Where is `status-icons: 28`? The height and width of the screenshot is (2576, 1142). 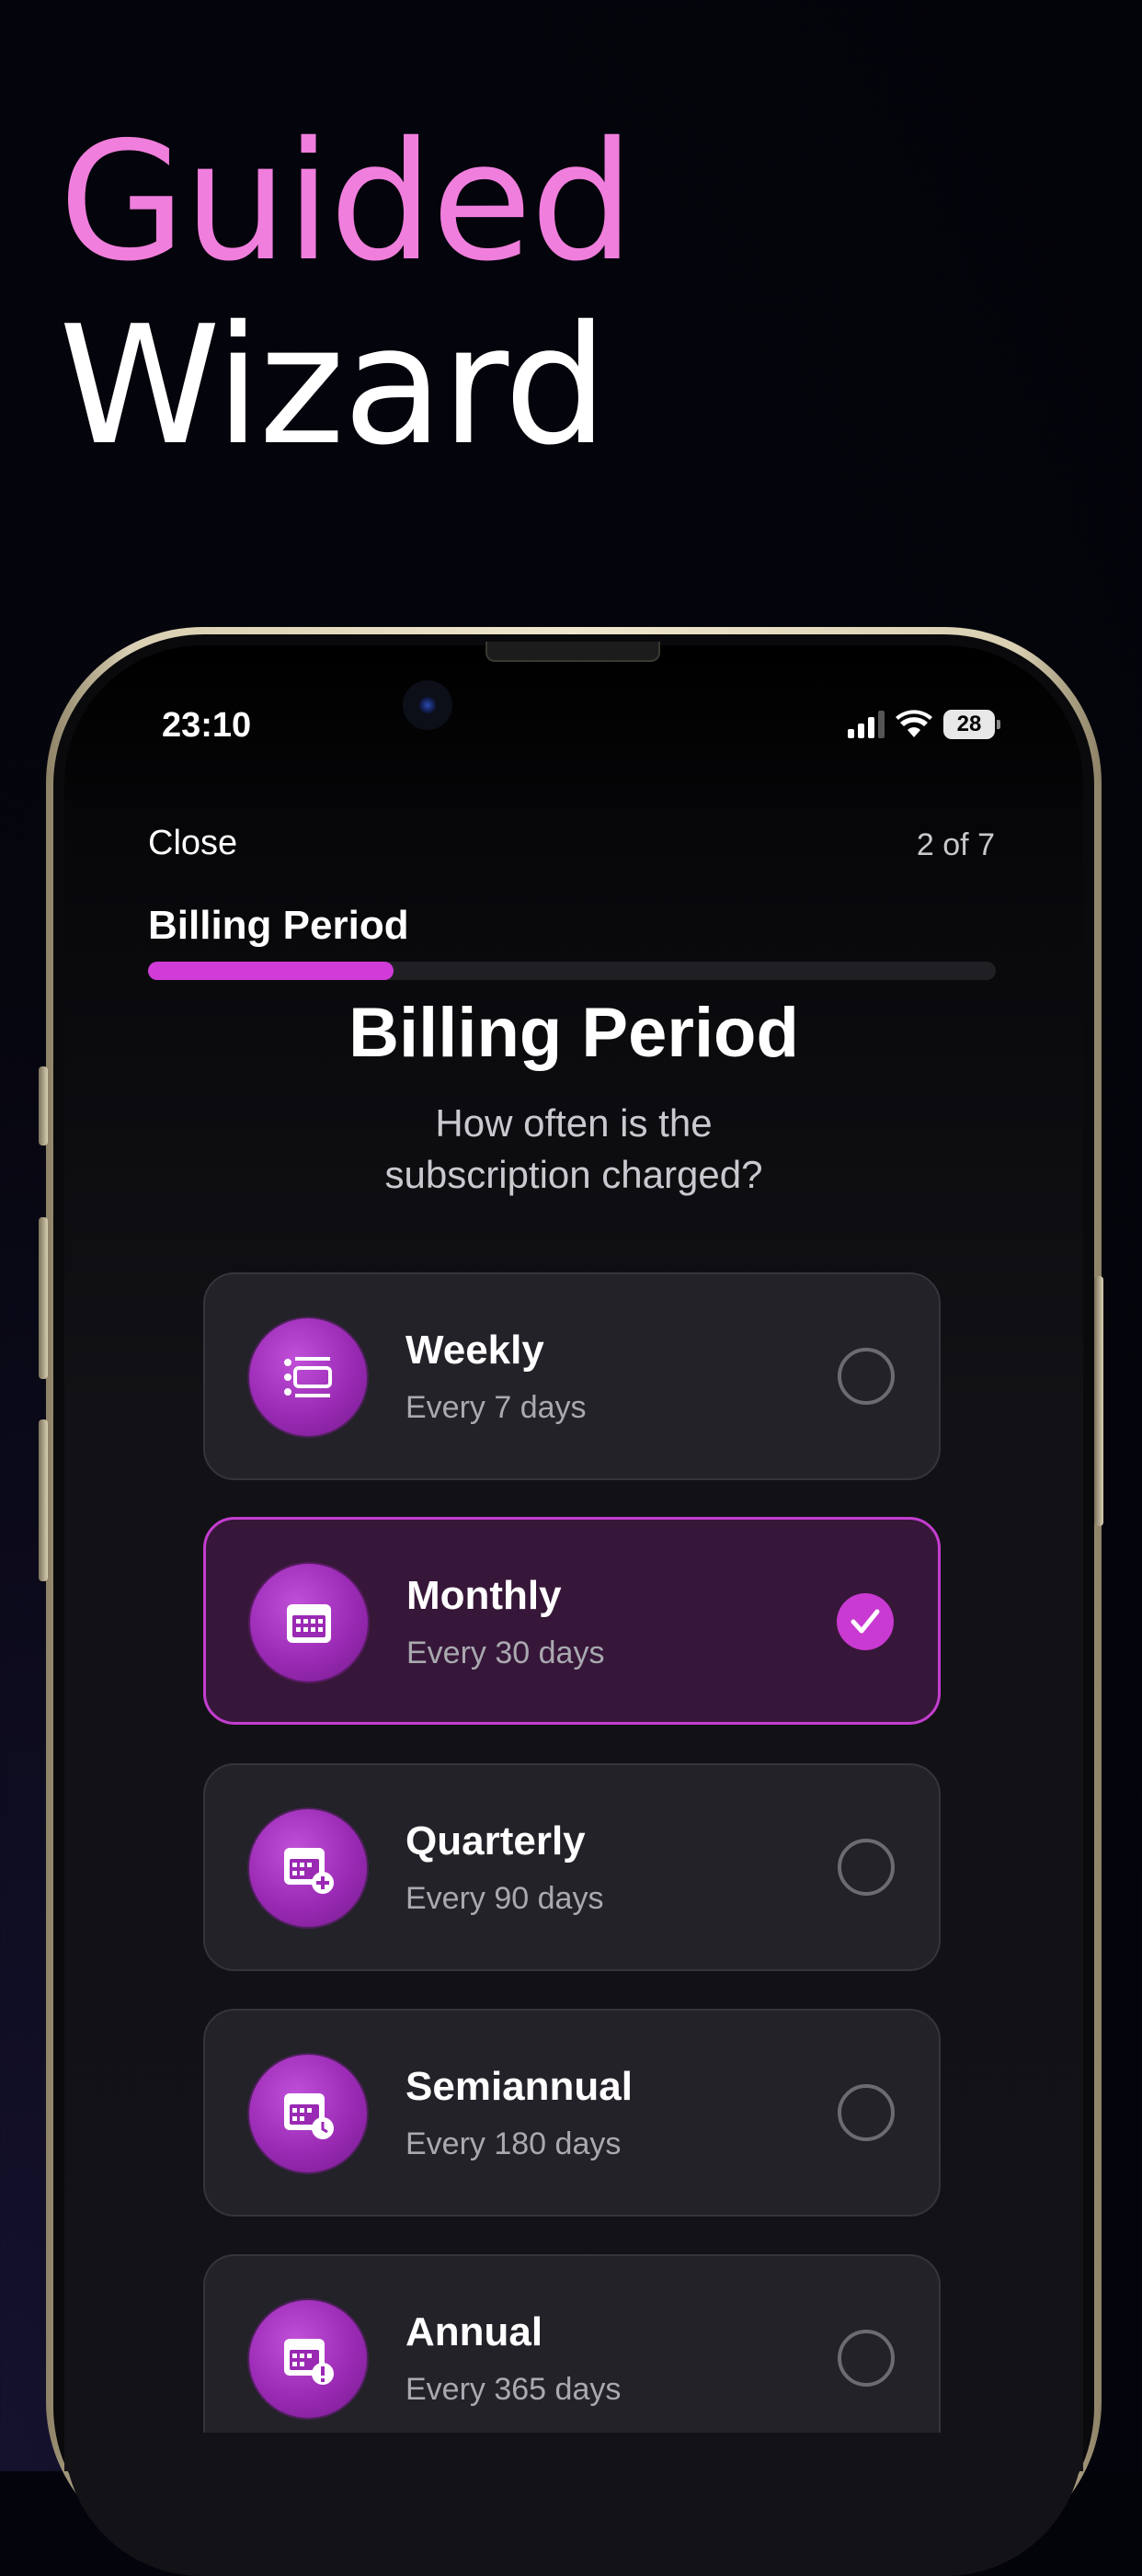 status-icons: 28 is located at coordinates (924, 724).